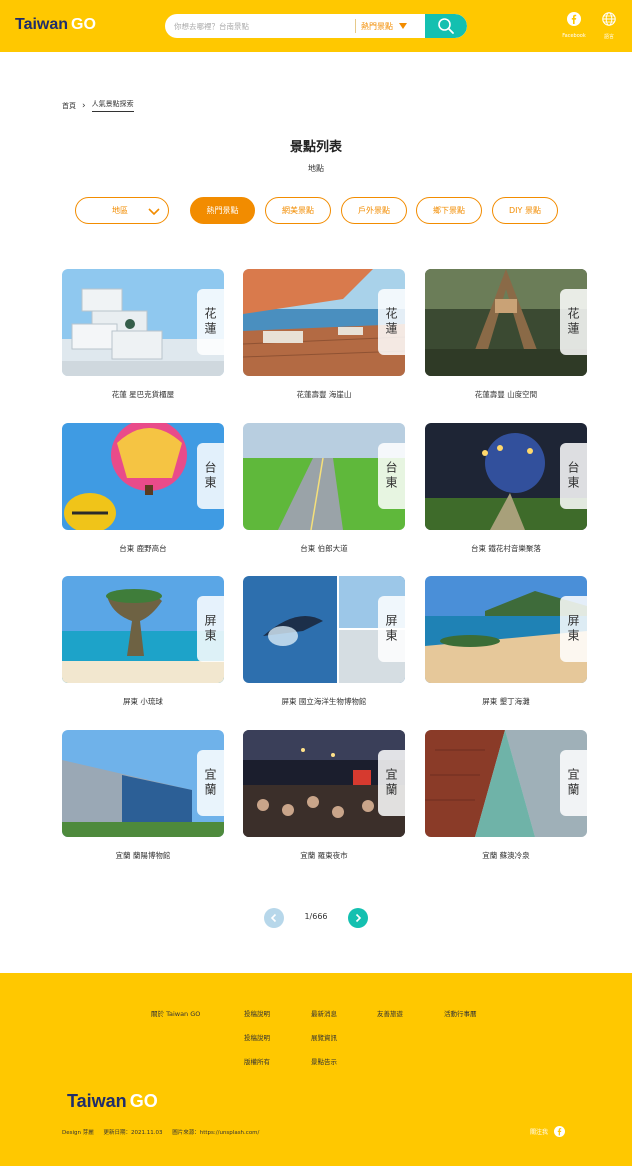  Describe the element at coordinates (78, 1133) in the screenshot. I see `footer-design: Design 芽麗` at that location.